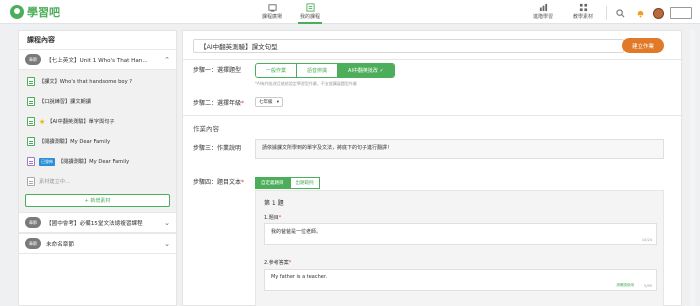  I want to click on logo-mark-icon, so click(17, 12).